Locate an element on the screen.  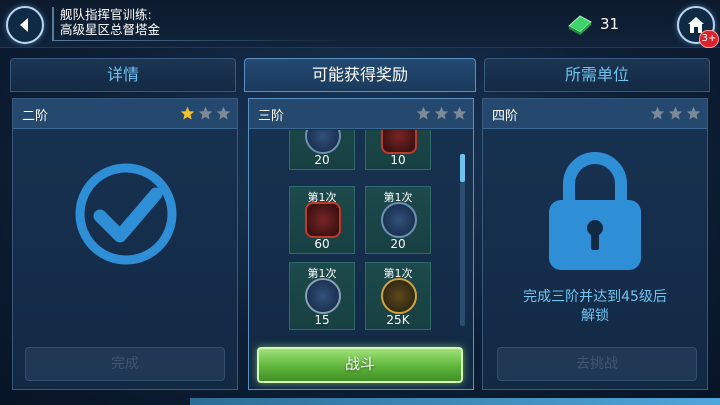
top-bar: 舰队指挥官训练: 高级星区总督塔金 31 3+ is located at coordinates (360, 24).